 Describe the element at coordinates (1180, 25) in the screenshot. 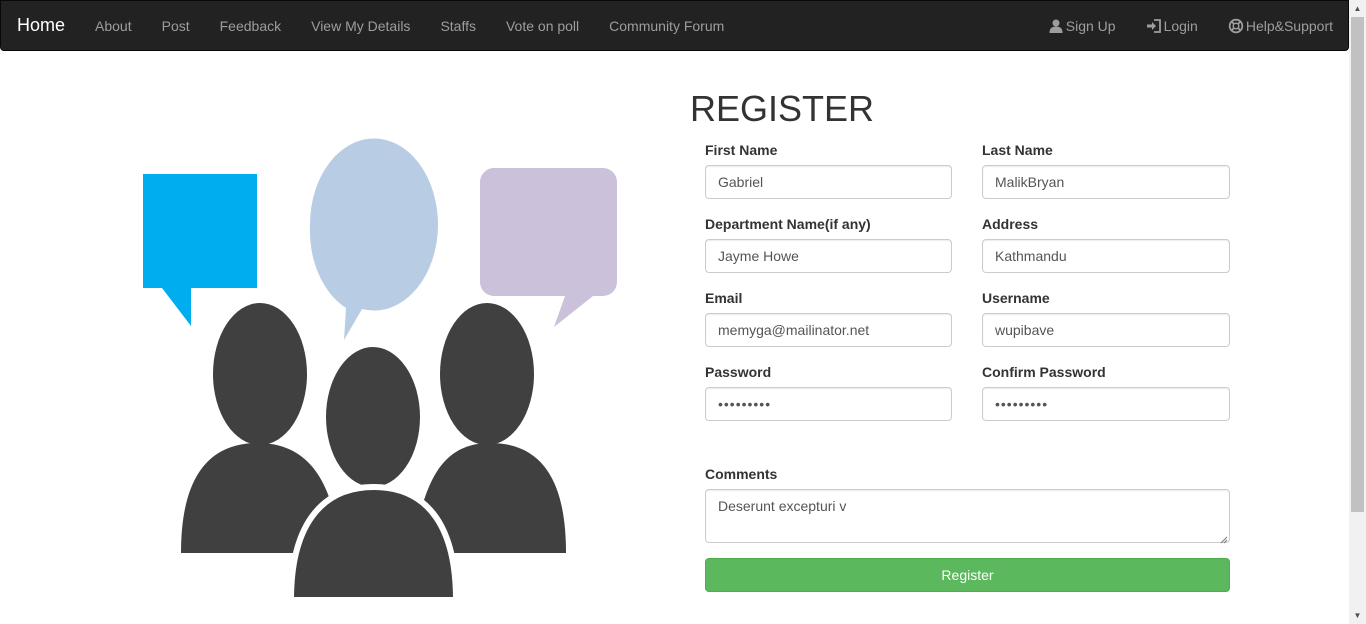

I see `login-label: Login` at that location.